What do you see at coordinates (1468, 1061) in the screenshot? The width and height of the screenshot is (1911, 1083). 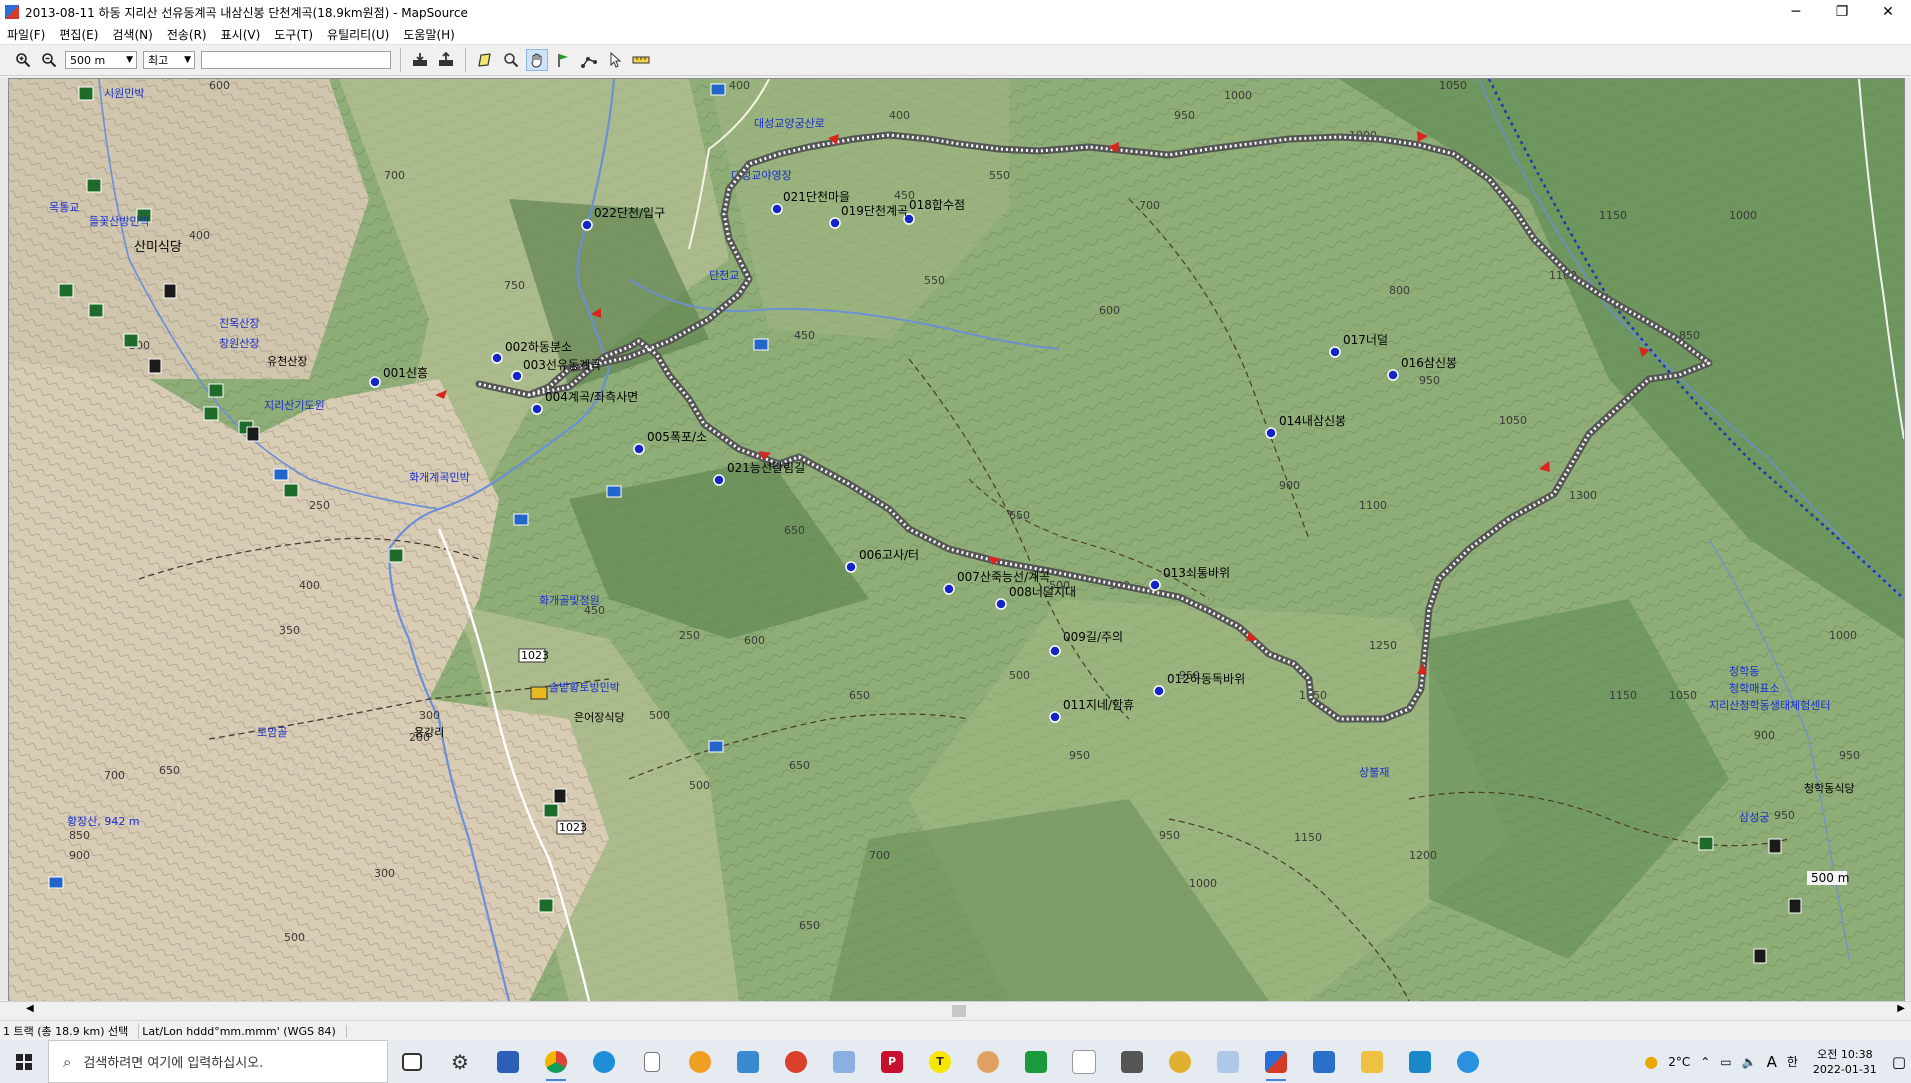 I see `internet-explorer-icon` at bounding box center [1468, 1061].